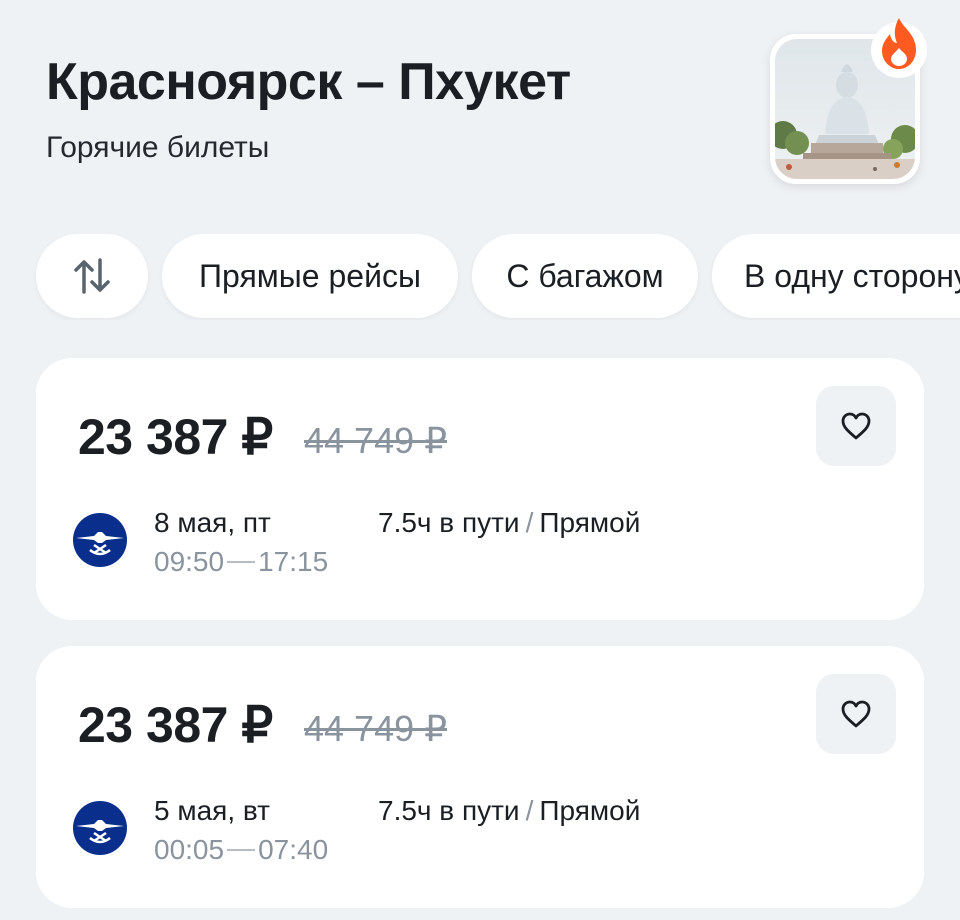 Image resolution: width=960 pixels, height=920 pixels. What do you see at coordinates (293, 561) in the screenshot?
I see `arrival-time: 17:15` at bounding box center [293, 561].